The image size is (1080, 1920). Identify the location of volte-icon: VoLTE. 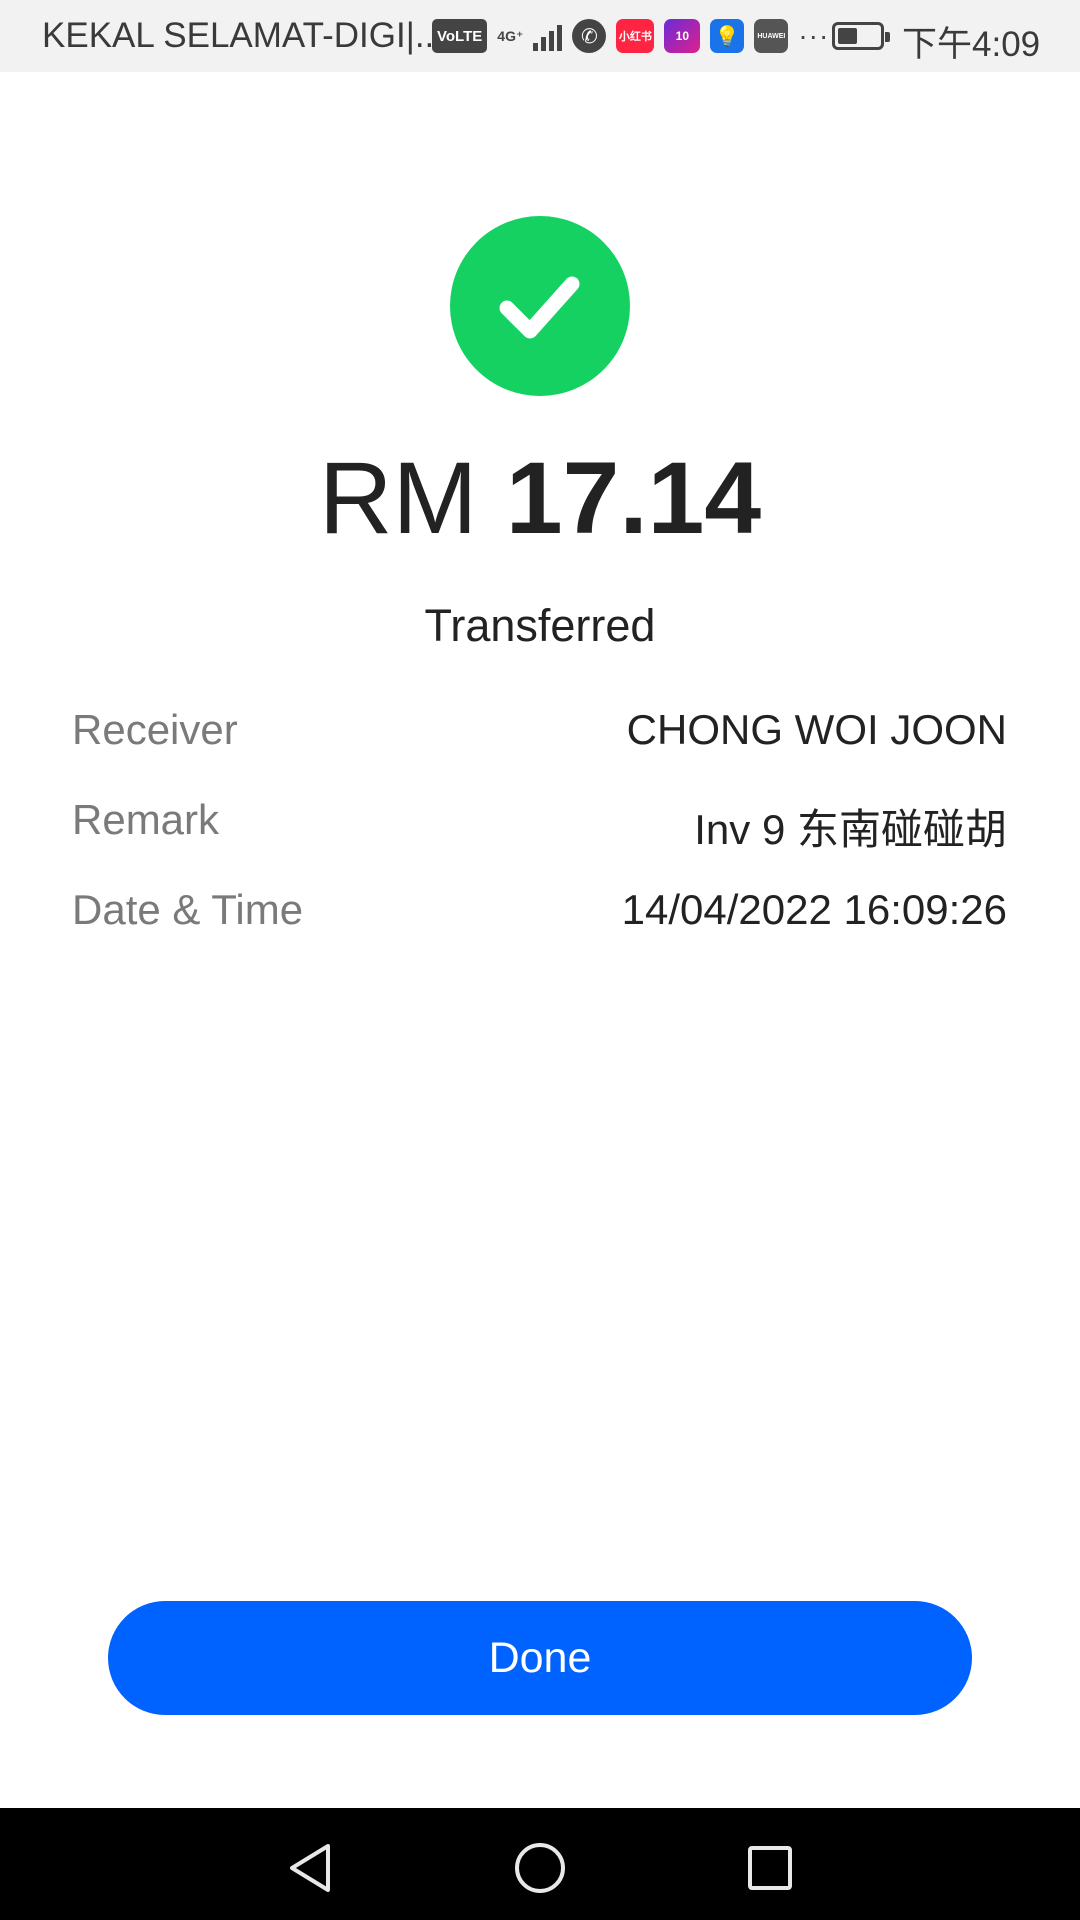
(460, 36).